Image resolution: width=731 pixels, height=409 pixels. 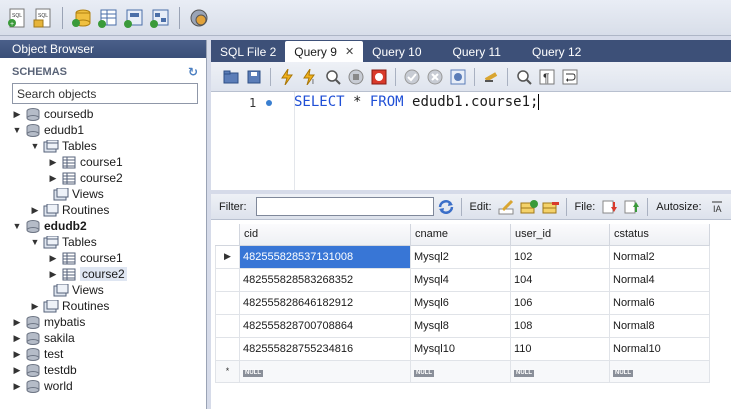 What do you see at coordinates (108, 18) in the screenshot?
I see `create-table-icon` at bounding box center [108, 18].